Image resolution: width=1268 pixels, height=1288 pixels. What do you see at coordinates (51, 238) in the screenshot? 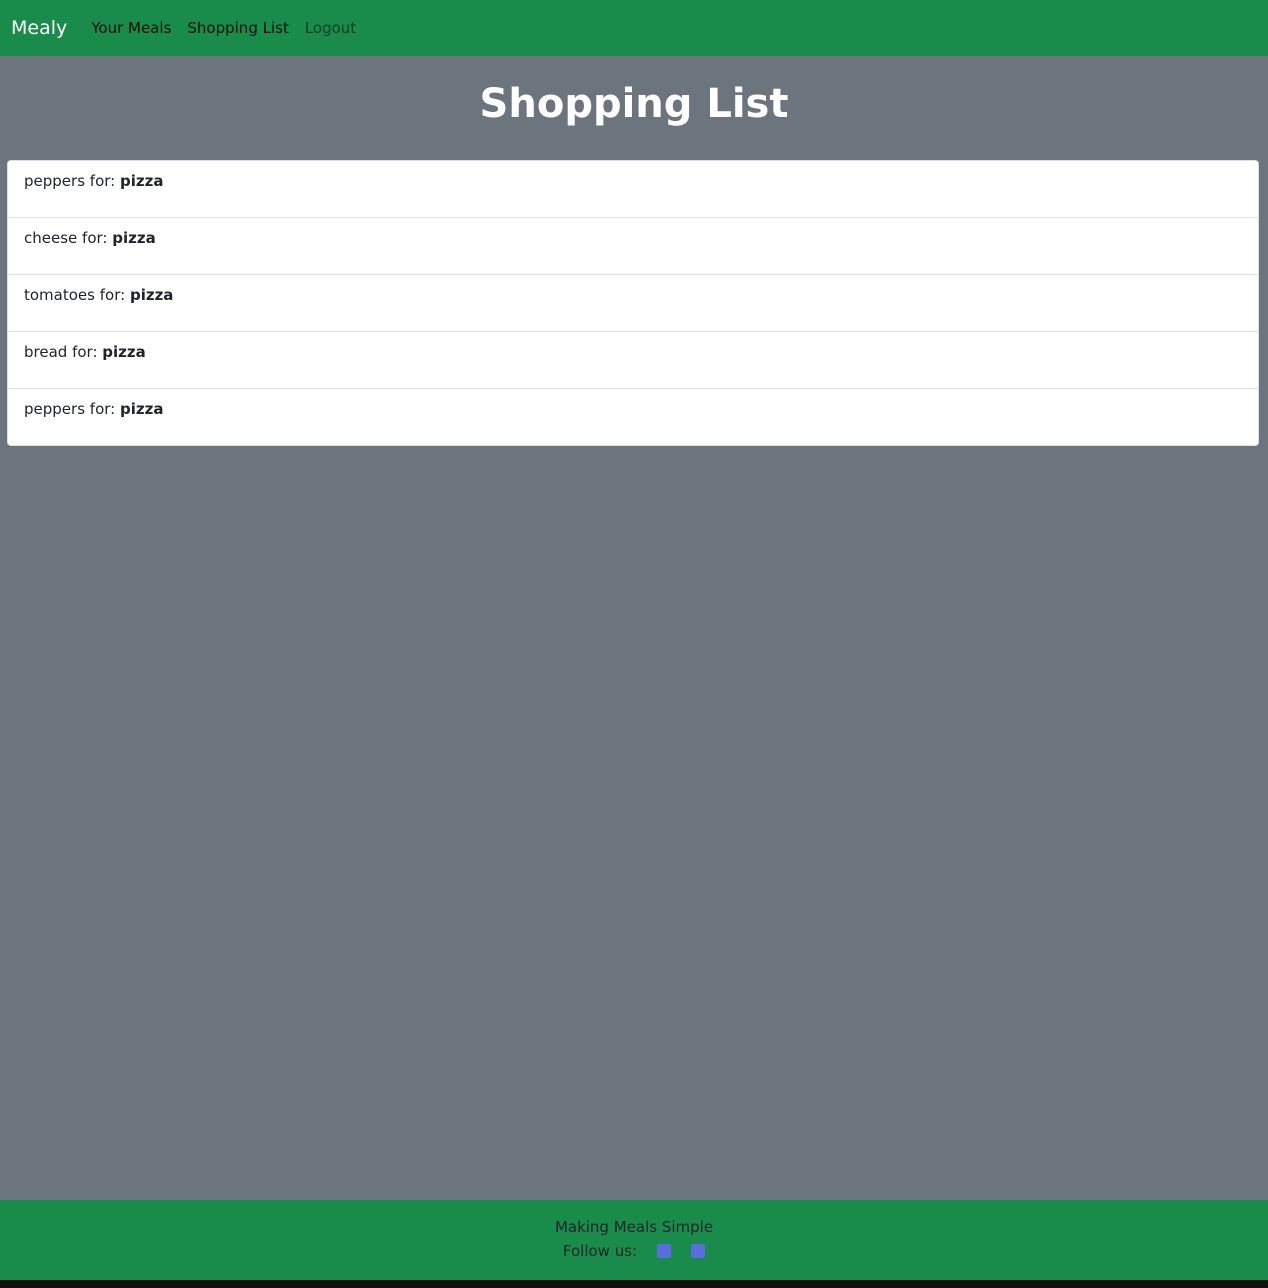
I see `ingredient-name: cheese` at bounding box center [51, 238].